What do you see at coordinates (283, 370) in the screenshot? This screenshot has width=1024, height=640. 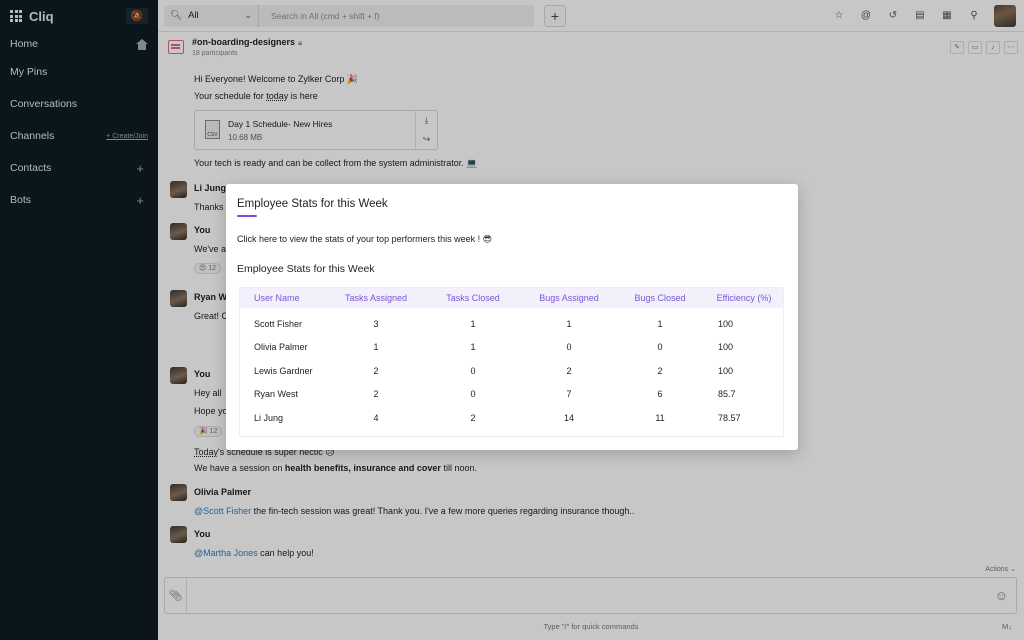 I see `table-cell: Lewis Gardner` at bounding box center [283, 370].